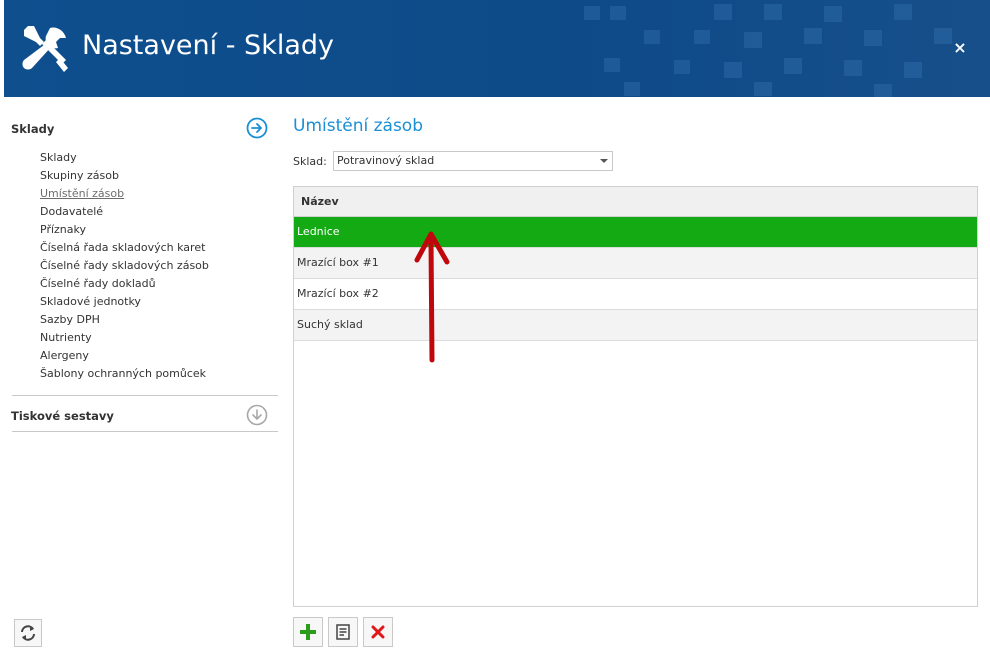 Image resolution: width=990 pixels, height=658 pixels. What do you see at coordinates (635, 325) in the screenshot?
I see `table-row: Suchý sklad` at bounding box center [635, 325].